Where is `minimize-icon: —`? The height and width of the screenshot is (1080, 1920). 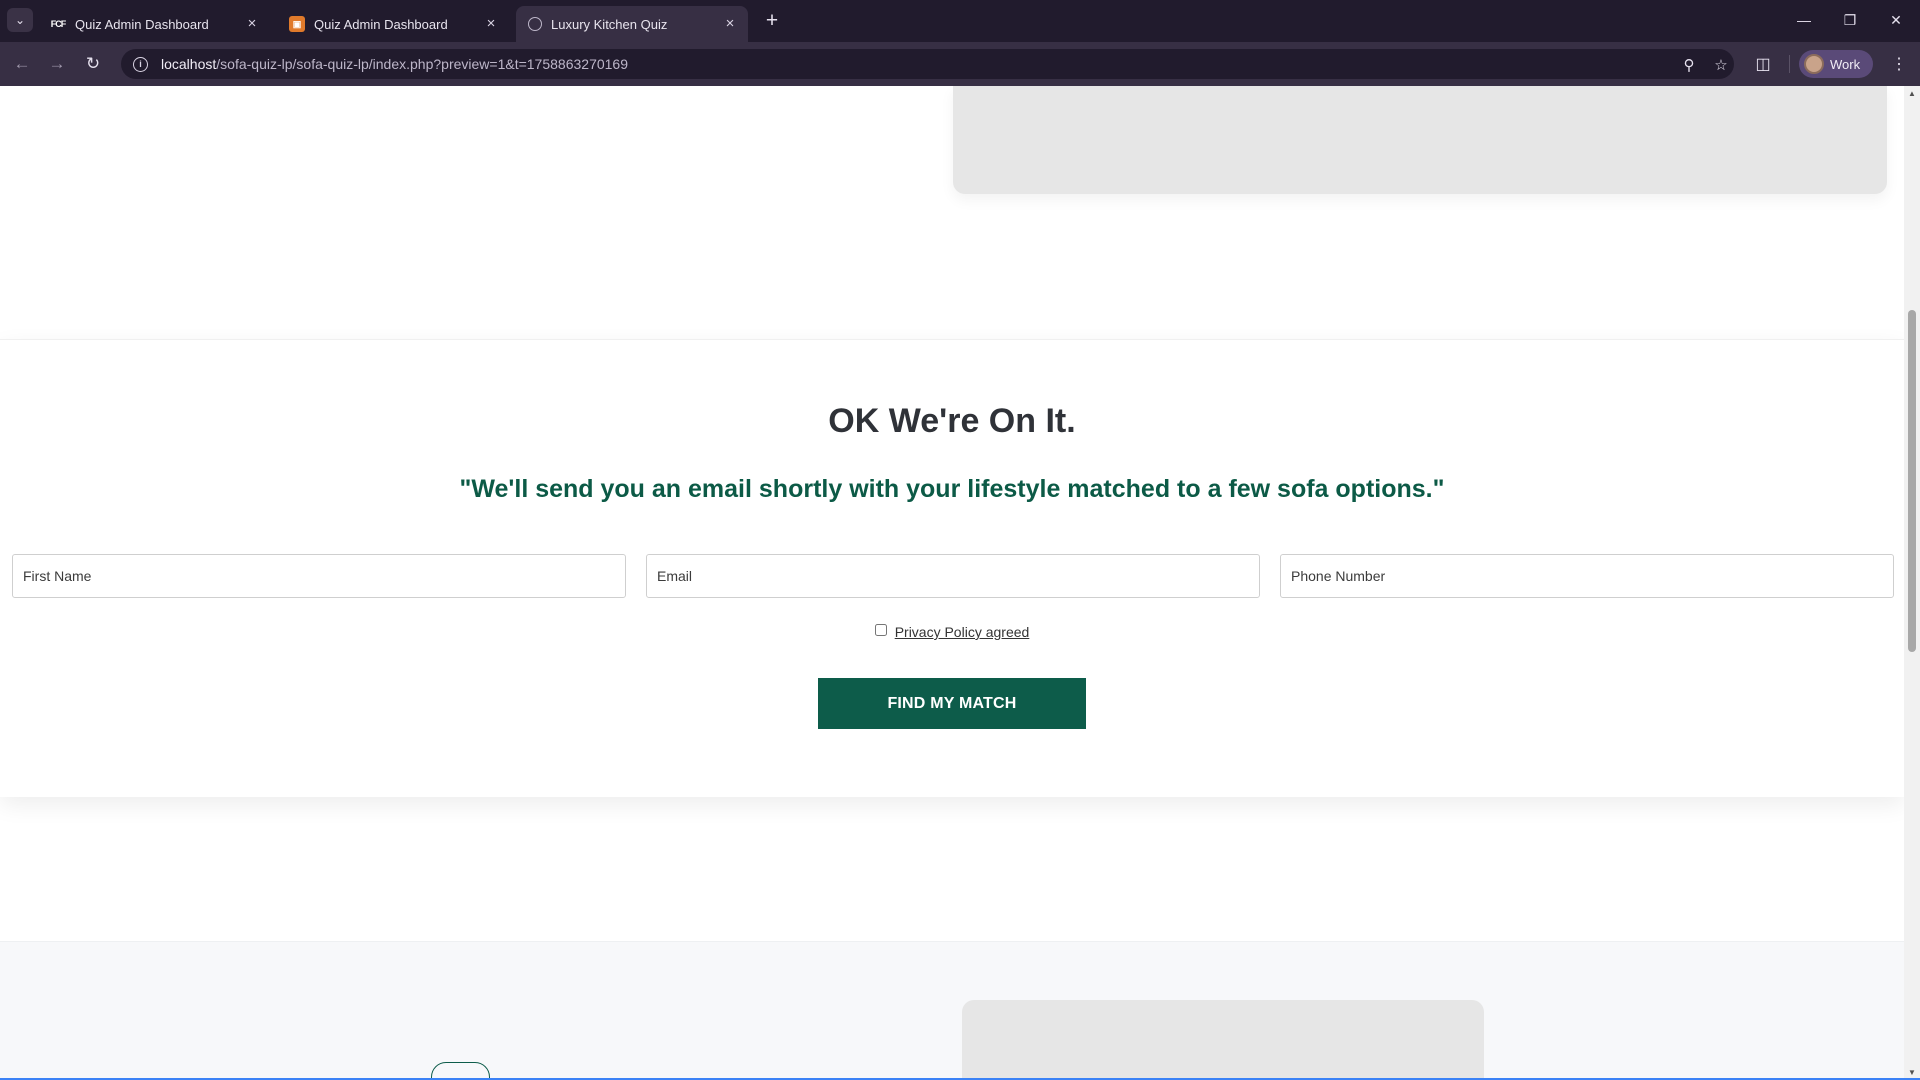
minimize-icon: — is located at coordinates (1804, 20).